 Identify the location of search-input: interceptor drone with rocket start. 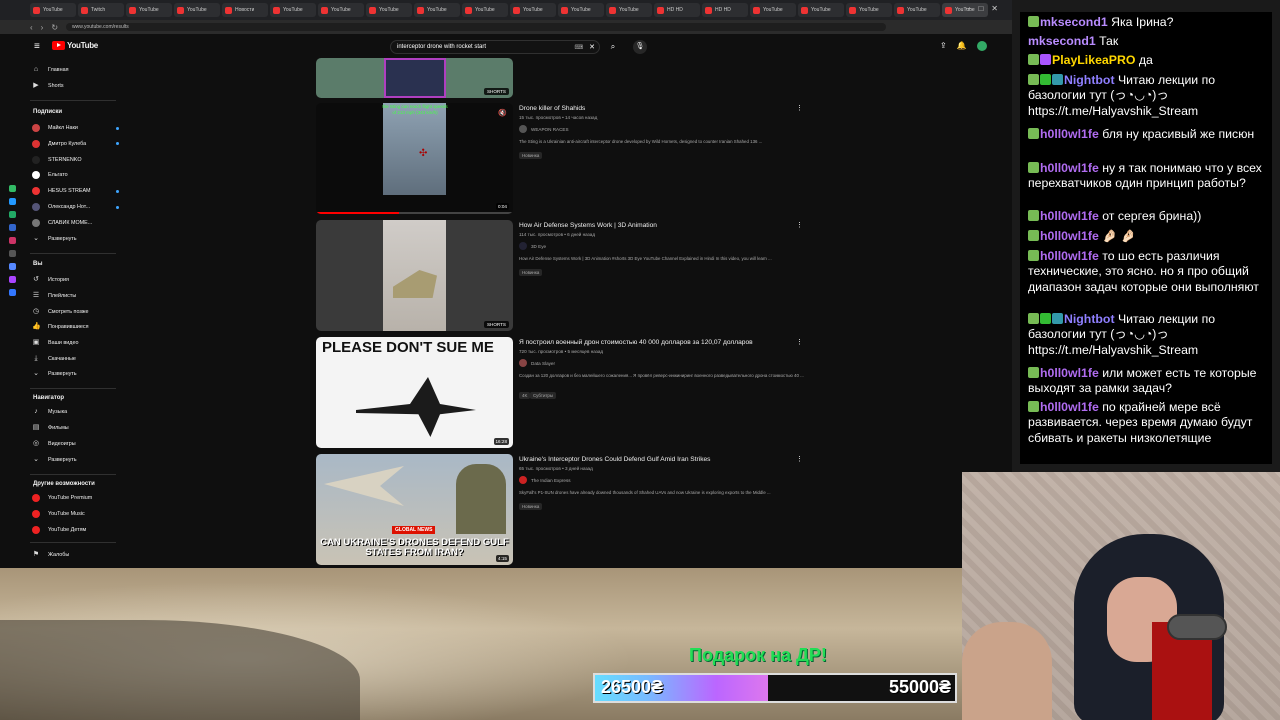
(485, 47).